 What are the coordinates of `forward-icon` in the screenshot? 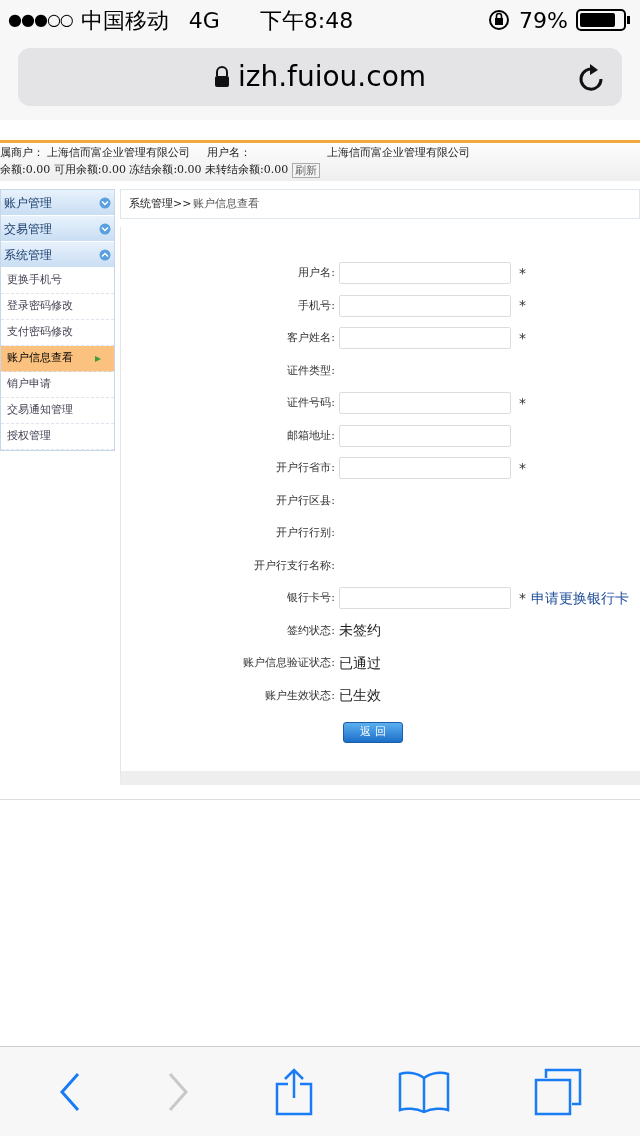 It's located at (178, 1091).